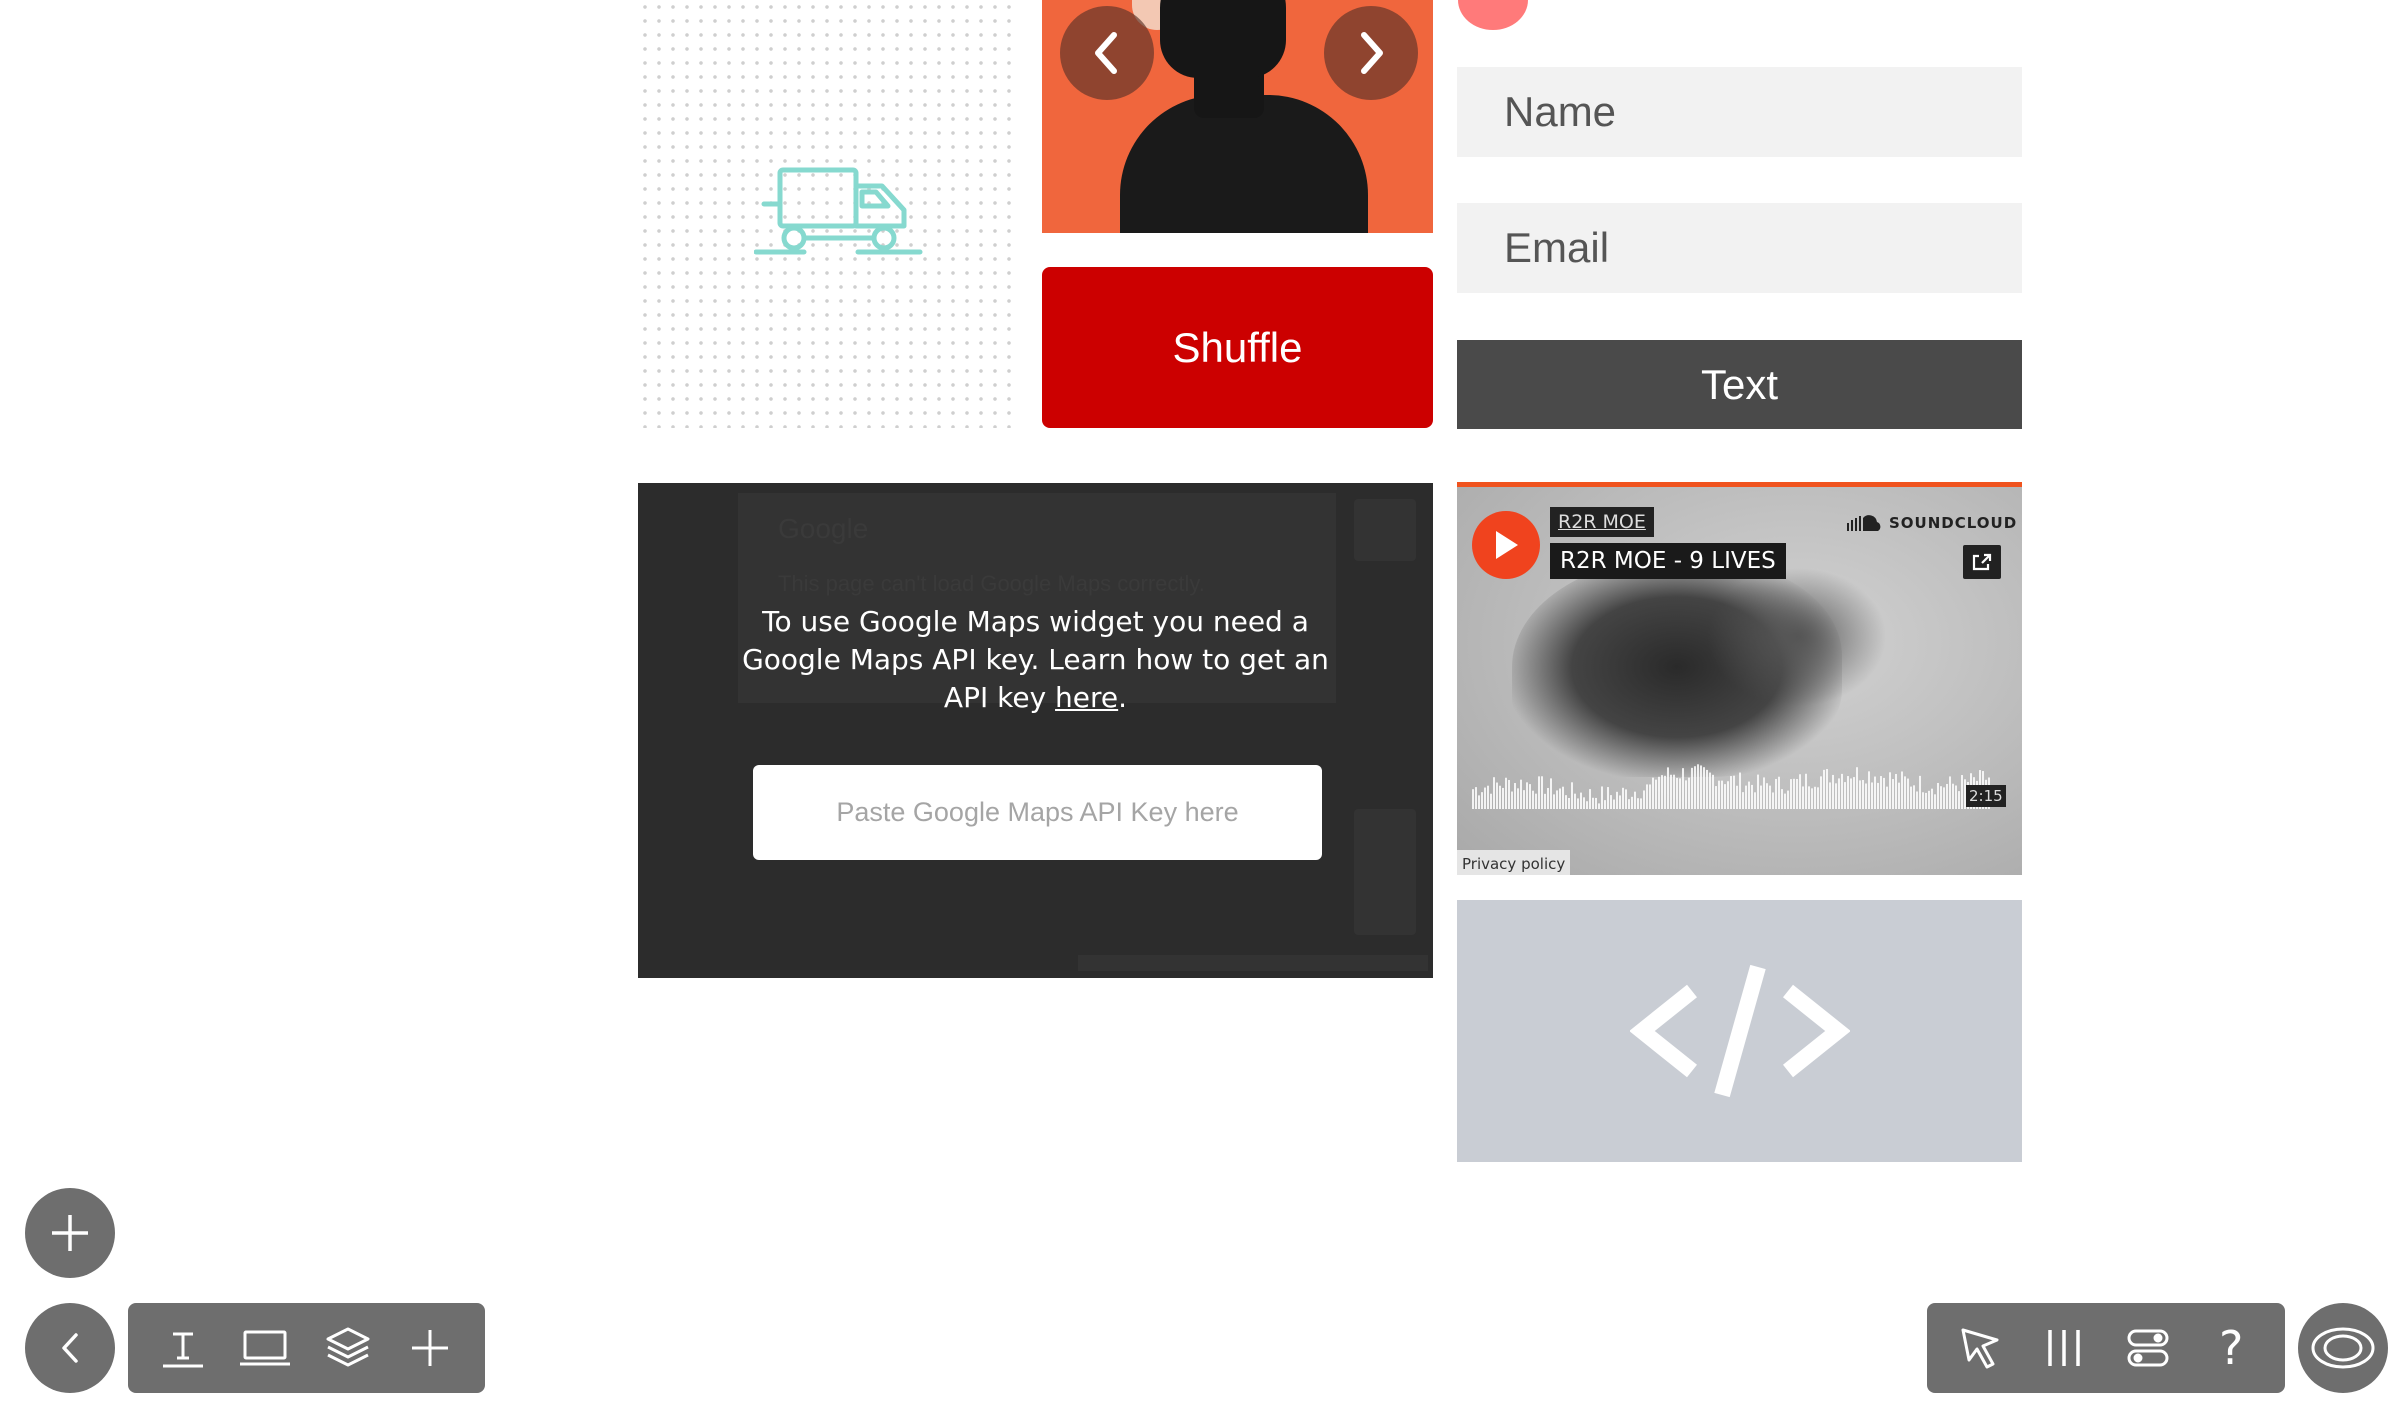 This screenshot has height=1411, width=2400. Describe the element at coordinates (1982, 562) in the screenshot. I see `share-button` at that location.